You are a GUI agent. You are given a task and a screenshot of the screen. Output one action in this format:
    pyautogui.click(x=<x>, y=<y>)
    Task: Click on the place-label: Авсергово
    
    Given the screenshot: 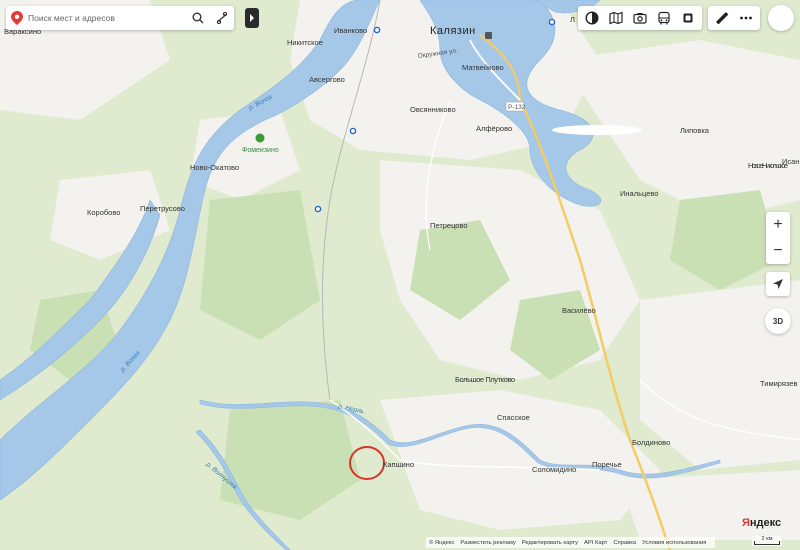 What is the action you would take?
    pyautogui.click(x=327, y=79)
    